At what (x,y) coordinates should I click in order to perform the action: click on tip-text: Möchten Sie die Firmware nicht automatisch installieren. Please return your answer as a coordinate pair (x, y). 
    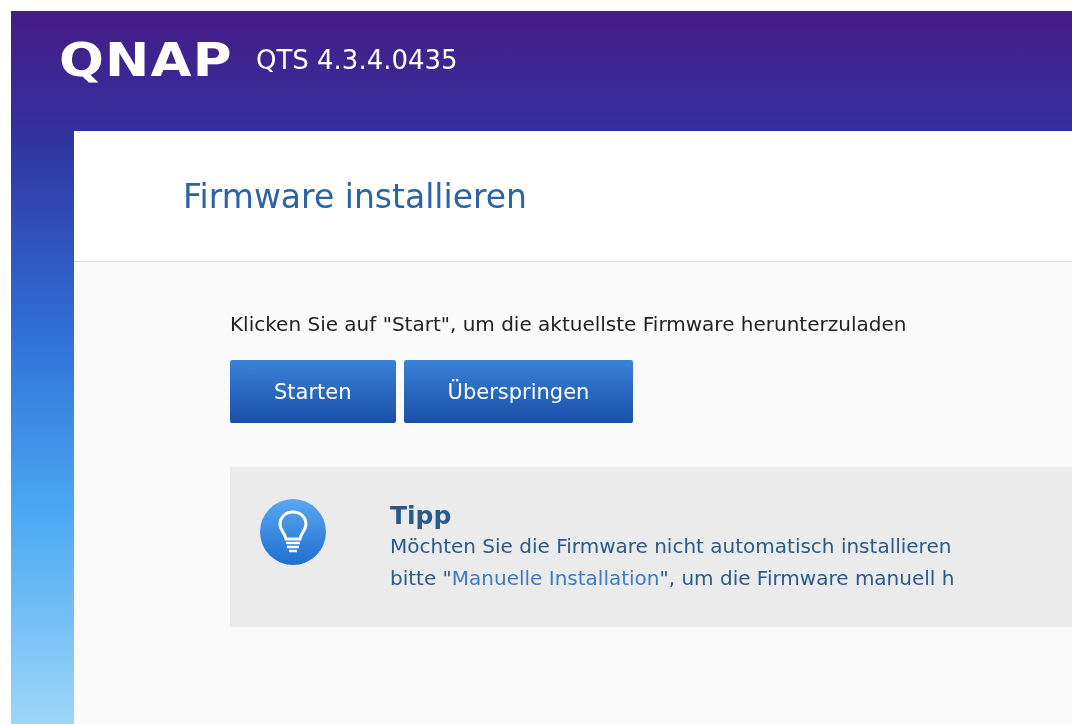
    Looking at the image, I should click on (671, 546).